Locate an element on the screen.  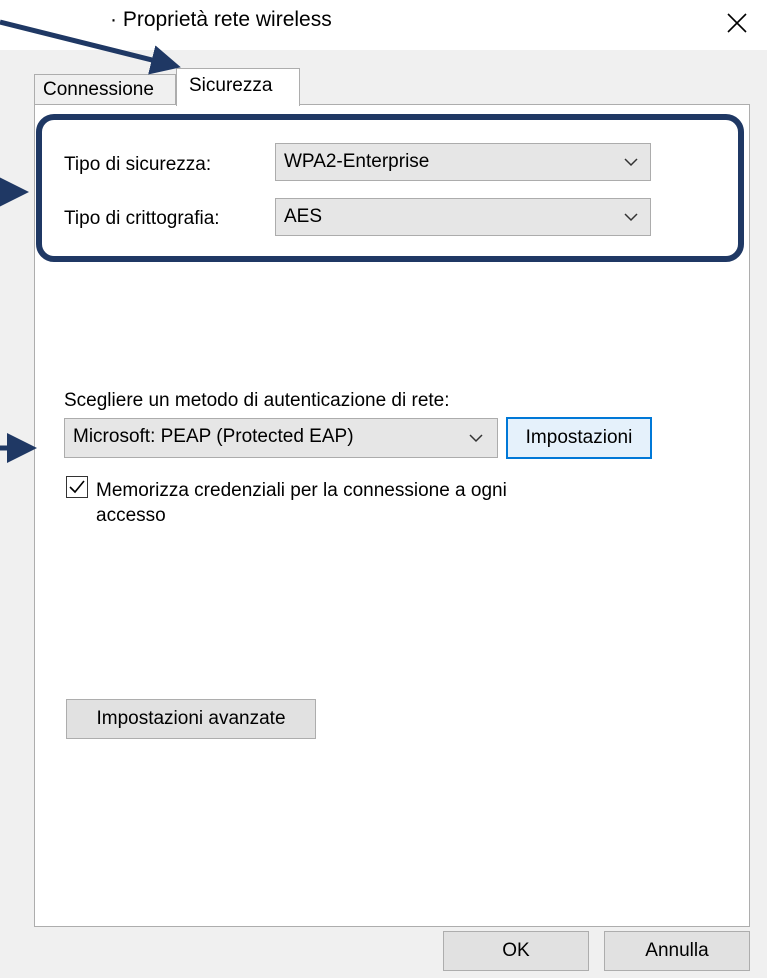
encryption-type-dropdown: AES is located at coordinates (463, 217).